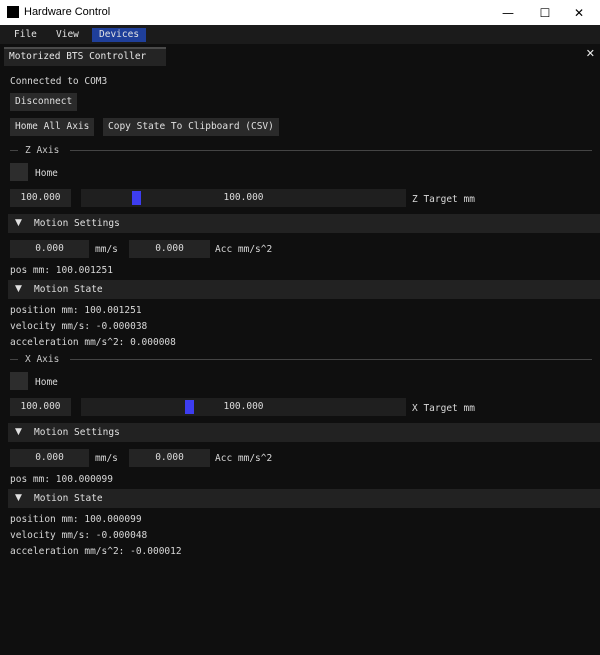 The width and height of the screenshot is (600, 655). What do you see at coordinates (61, 479) in the screenshot?
I see `x-pos-readout: pos mm: 100.000099` at bounding box center [61, 479].